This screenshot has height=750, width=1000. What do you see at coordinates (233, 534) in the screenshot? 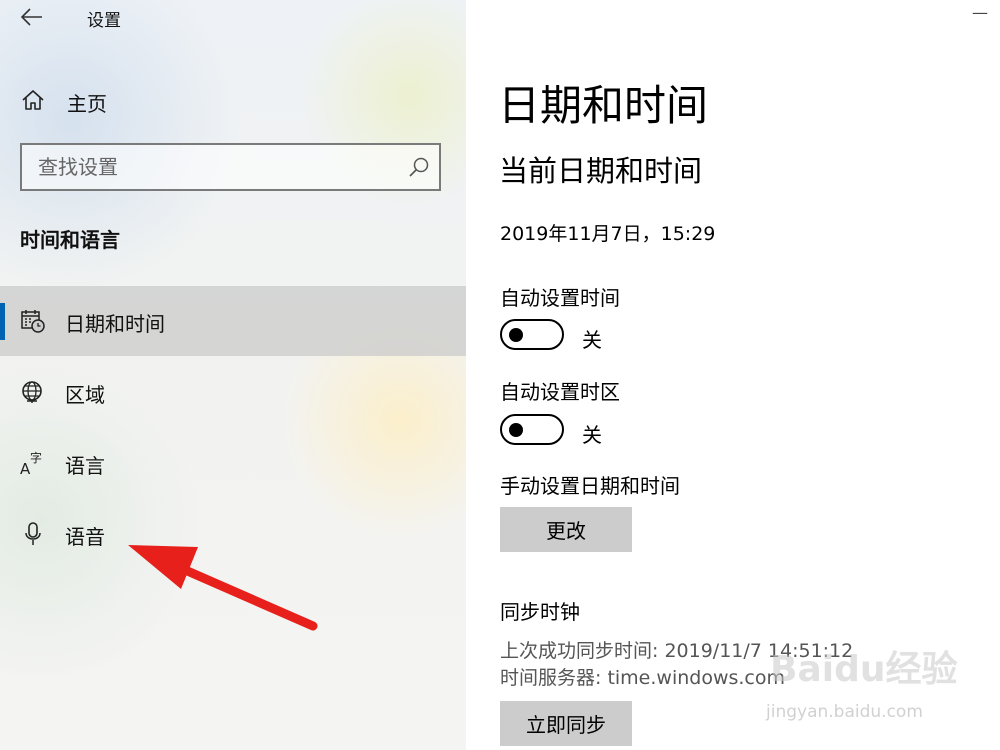
I see `sidebar-item-speech: 语音` at bounding box center [233, 534].